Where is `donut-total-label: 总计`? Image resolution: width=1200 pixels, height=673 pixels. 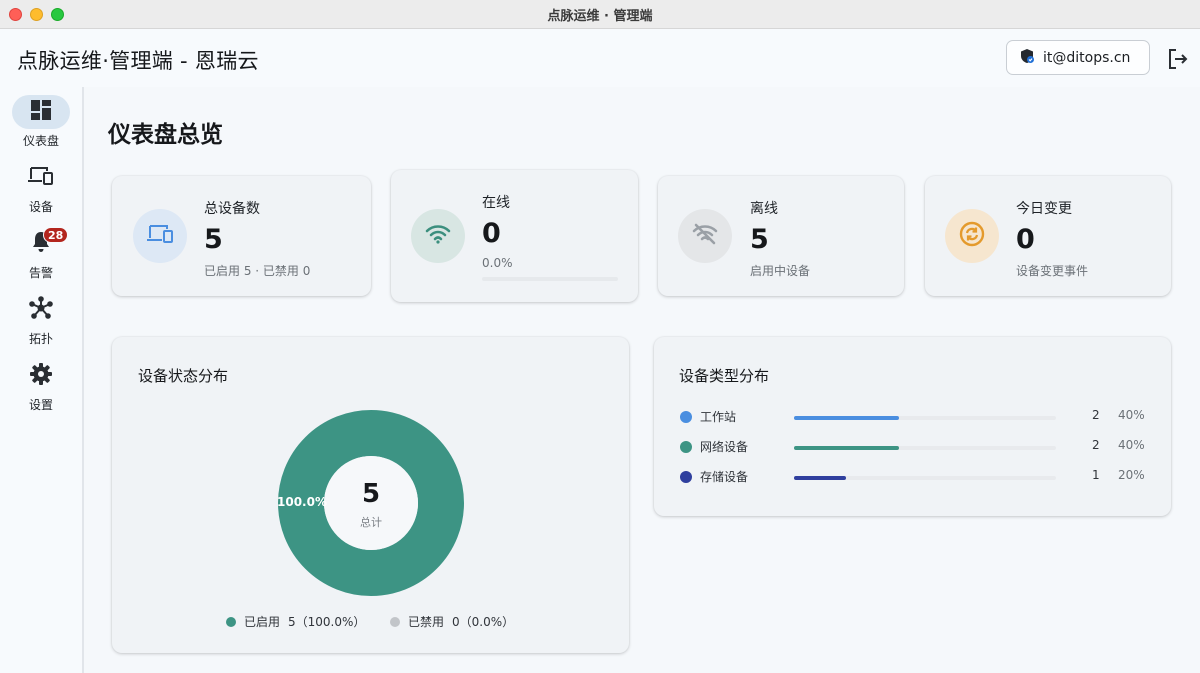
donut-total-label: 总计 is located at coordinates (371, 522).